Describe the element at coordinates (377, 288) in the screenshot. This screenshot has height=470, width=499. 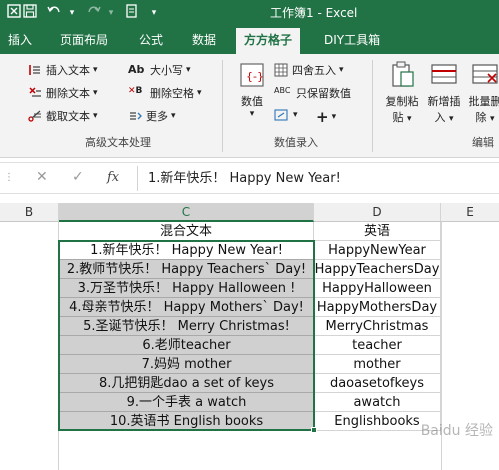
I see `english-cell: HappyHalloween` at that location.